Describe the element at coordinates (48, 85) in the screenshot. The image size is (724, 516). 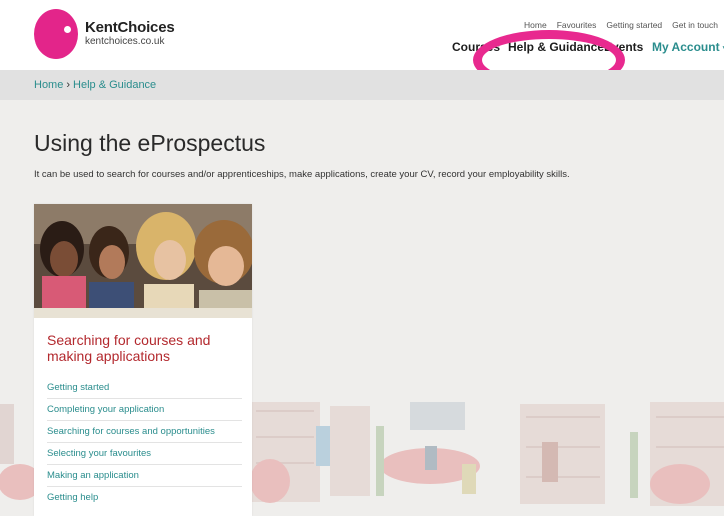
I see `breadcrumb-home: Home` at that location.